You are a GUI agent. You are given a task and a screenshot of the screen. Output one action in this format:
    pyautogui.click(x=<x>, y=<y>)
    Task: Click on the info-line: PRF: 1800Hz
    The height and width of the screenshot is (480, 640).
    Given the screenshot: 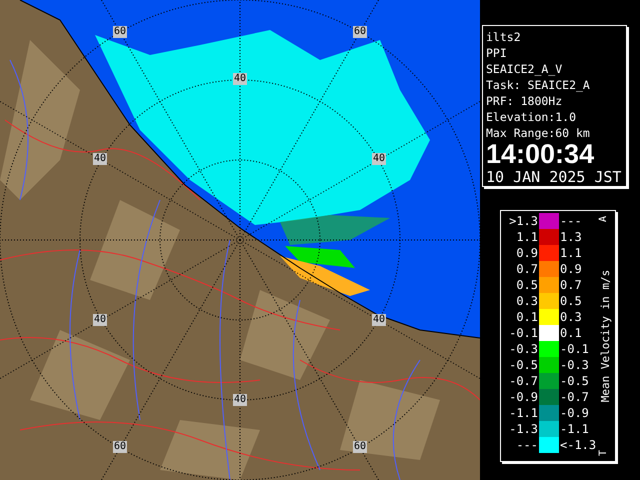 What is the action you would take?
    pyautogui.click(x=525, y=101)
    